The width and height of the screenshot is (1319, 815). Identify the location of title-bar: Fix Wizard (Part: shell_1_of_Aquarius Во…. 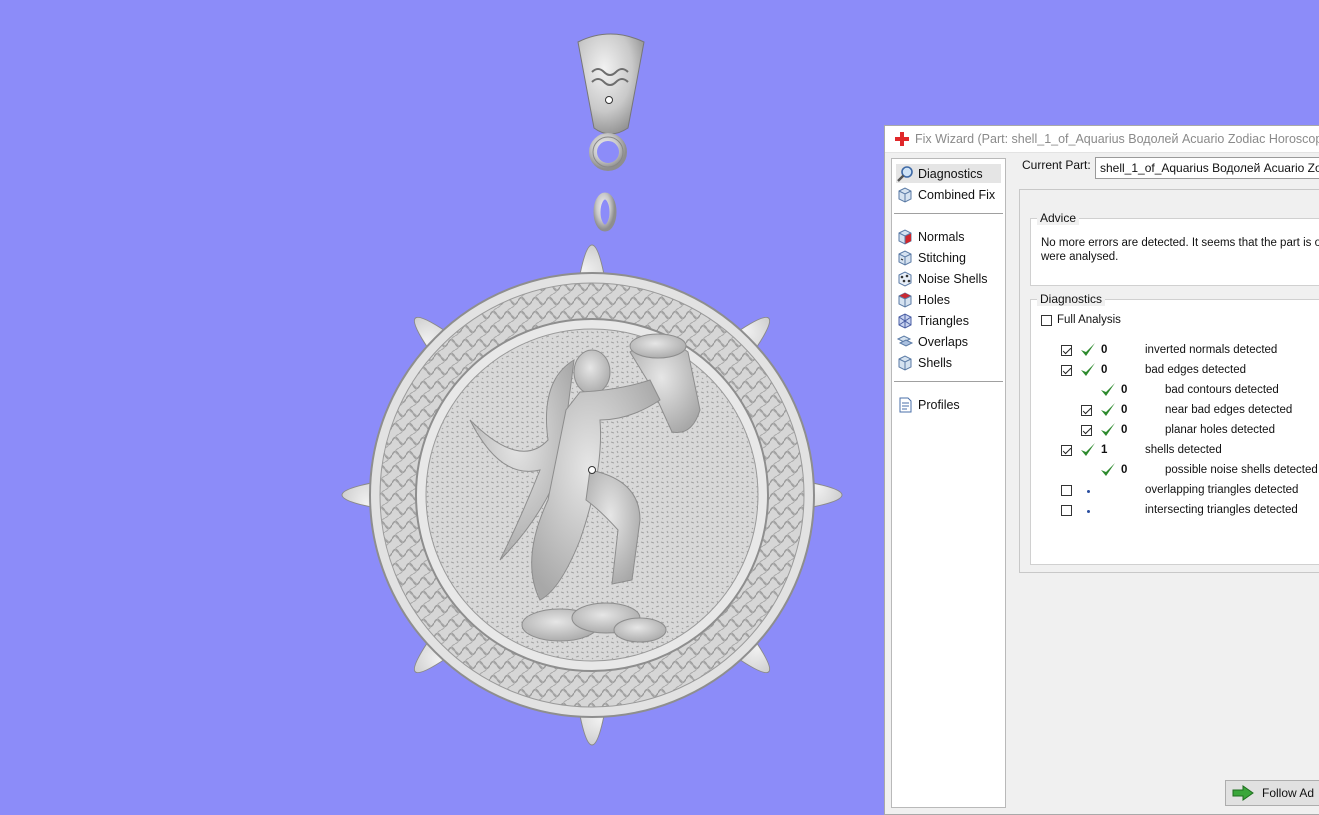
(1102, 139).